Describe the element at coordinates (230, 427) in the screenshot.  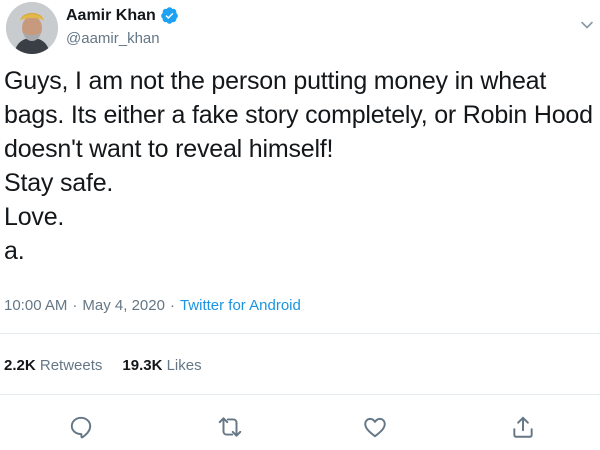
I see `retweet-icon` at that location.